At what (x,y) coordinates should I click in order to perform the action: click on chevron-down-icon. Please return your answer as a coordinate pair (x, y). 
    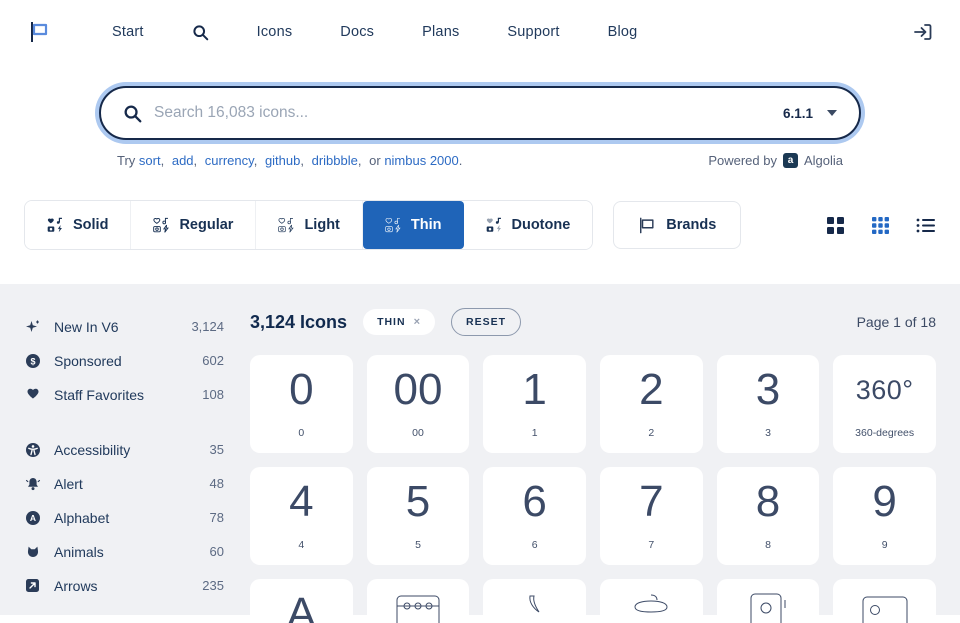
    Looking at the image, I should click on (832, 113).